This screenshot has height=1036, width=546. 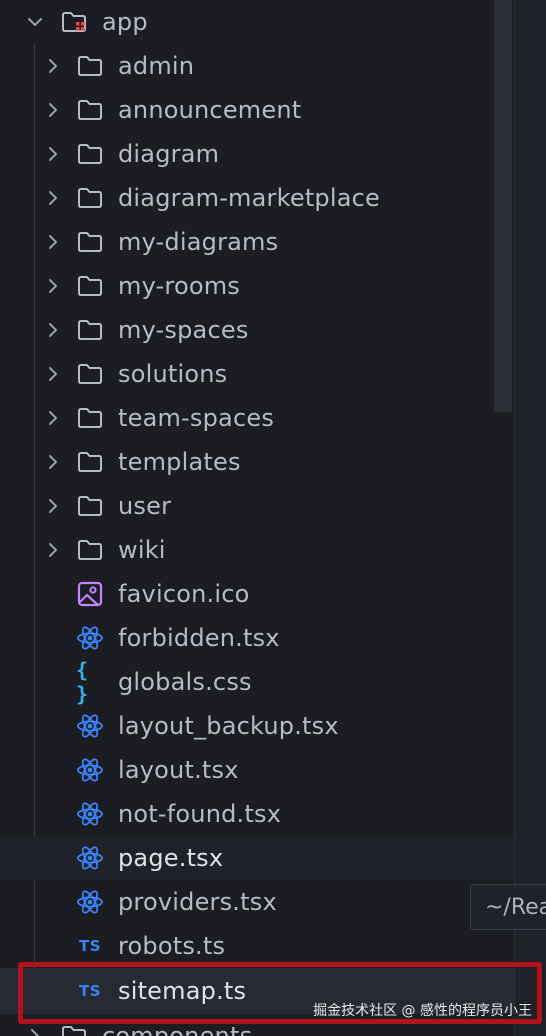 I want to click on tree-item-folder: my-diagrams, so click(x=257, y=242).